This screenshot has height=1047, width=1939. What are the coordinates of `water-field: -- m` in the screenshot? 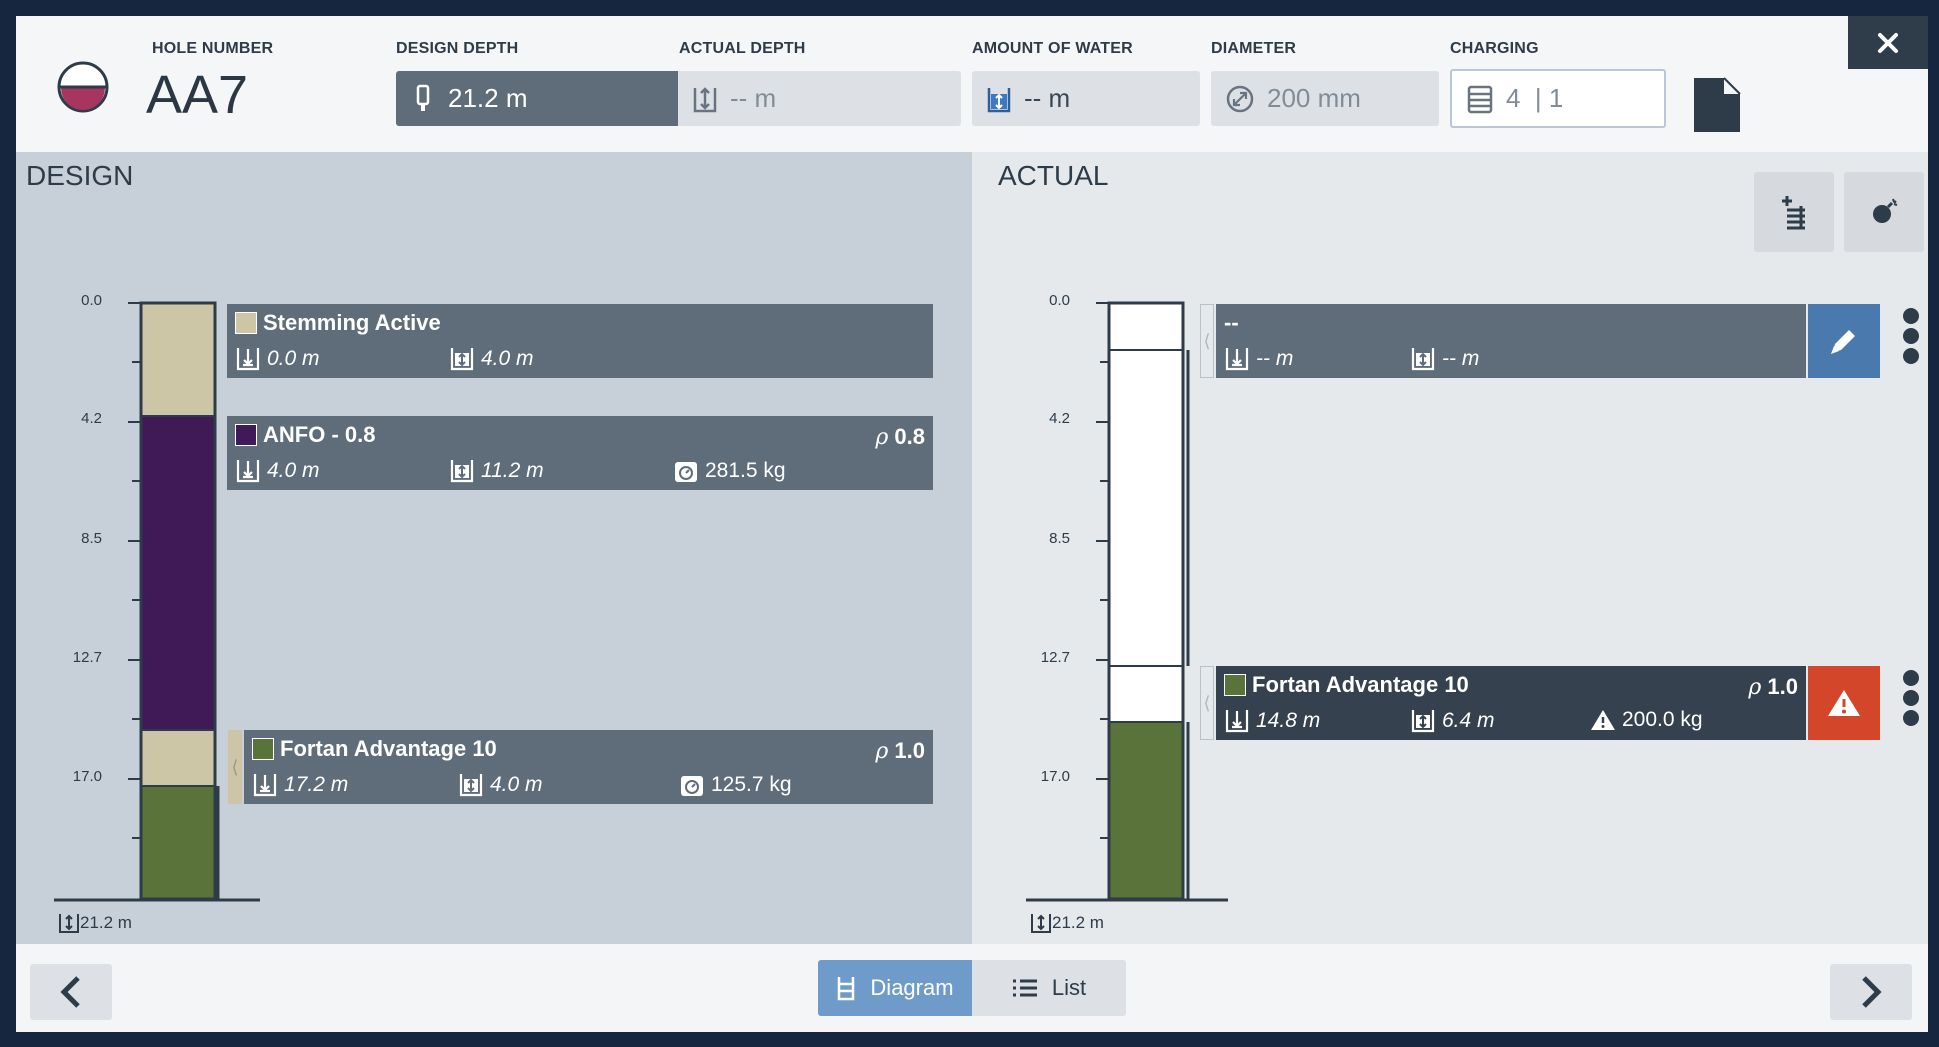 It's located at (1086, 98).